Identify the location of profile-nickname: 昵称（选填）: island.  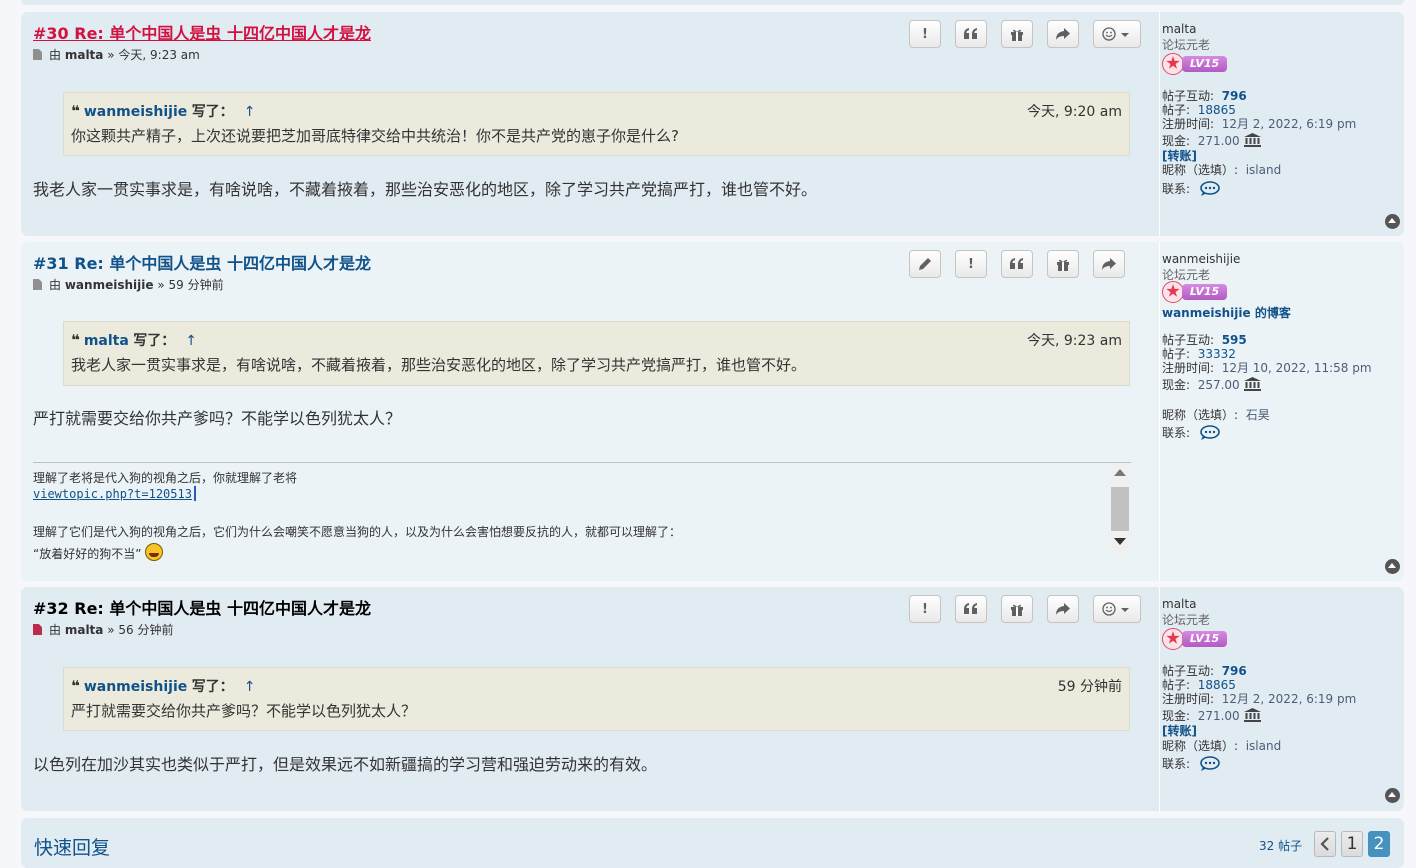
(1222, 170).